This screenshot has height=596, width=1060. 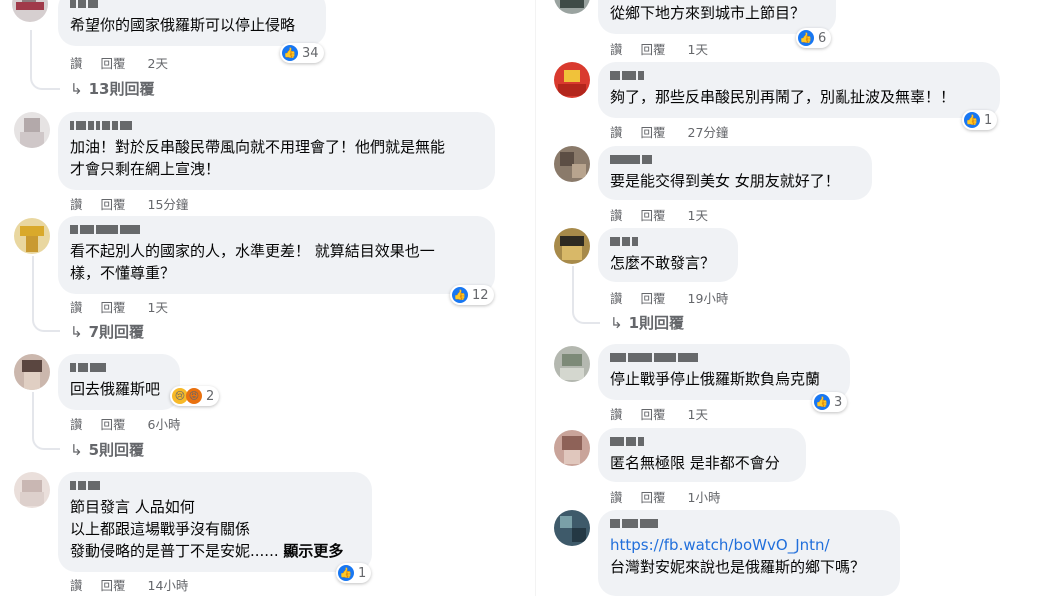 I want to click on reaction-count: 👍 12, so click(x=472, y=295).